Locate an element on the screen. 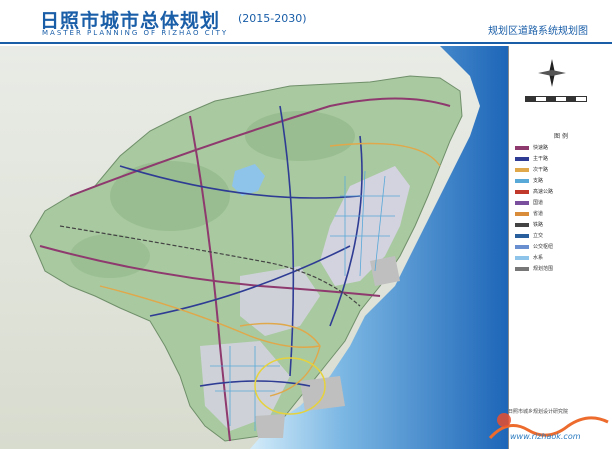  legend-item: 水系 is located at coordinates (563, 258).